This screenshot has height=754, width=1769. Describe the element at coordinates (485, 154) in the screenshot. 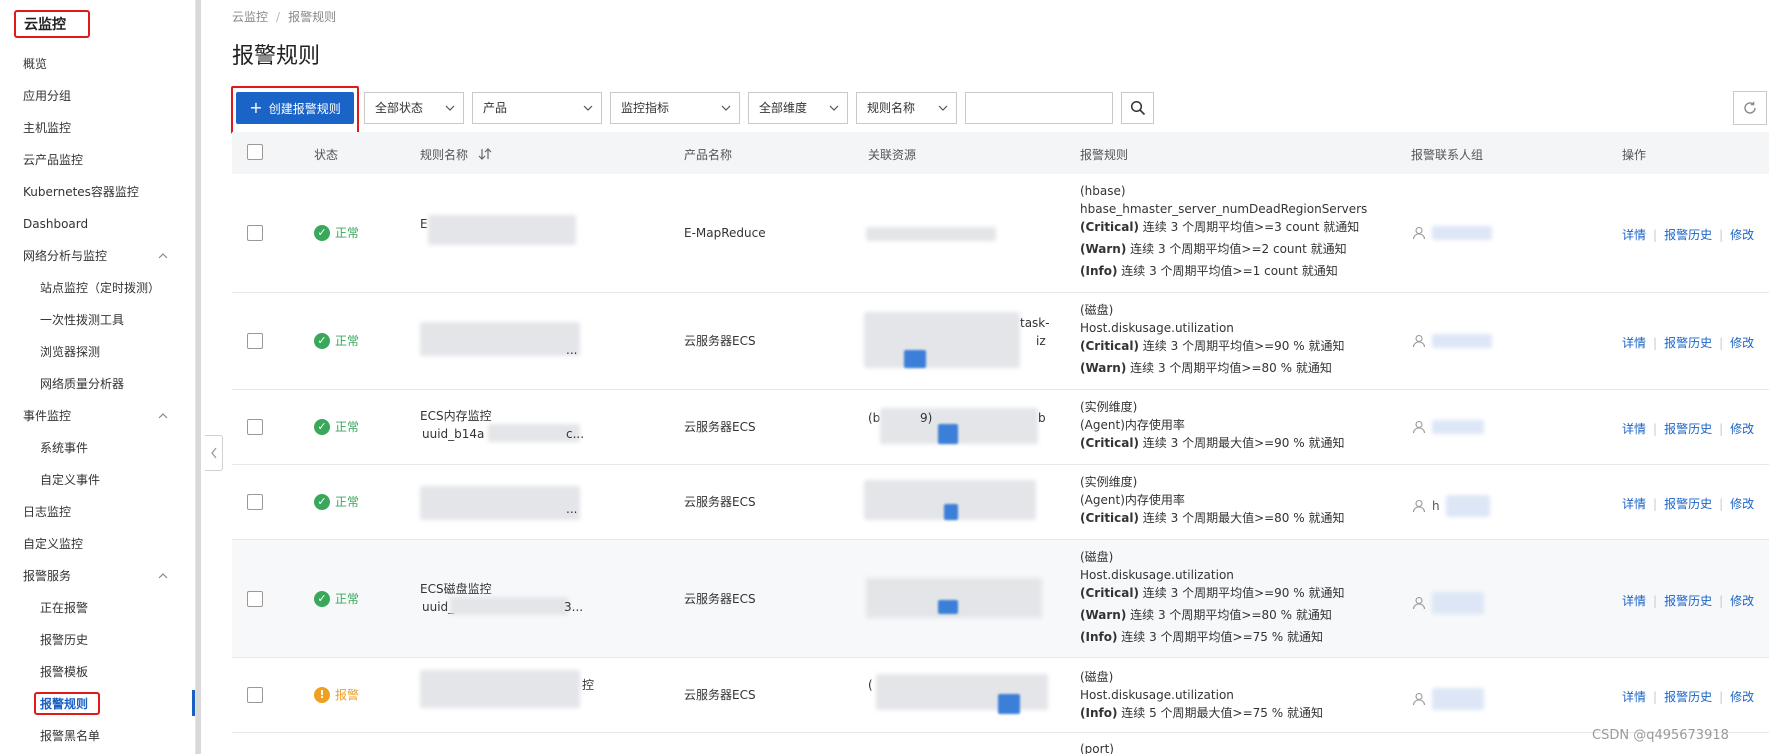

I see `sort-icon` at that location.